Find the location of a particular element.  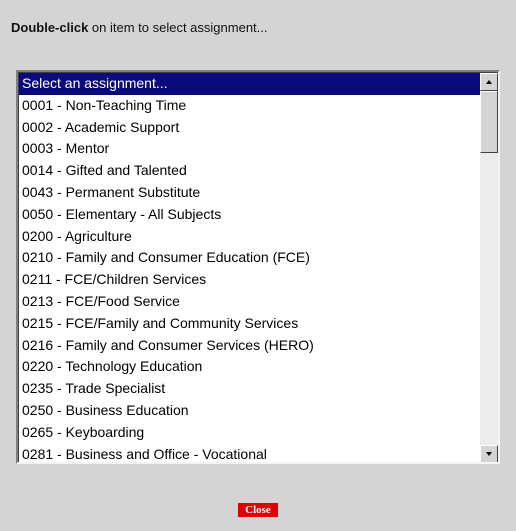

list-item: 0250 - Business Education is located at coordinates (249, 411).